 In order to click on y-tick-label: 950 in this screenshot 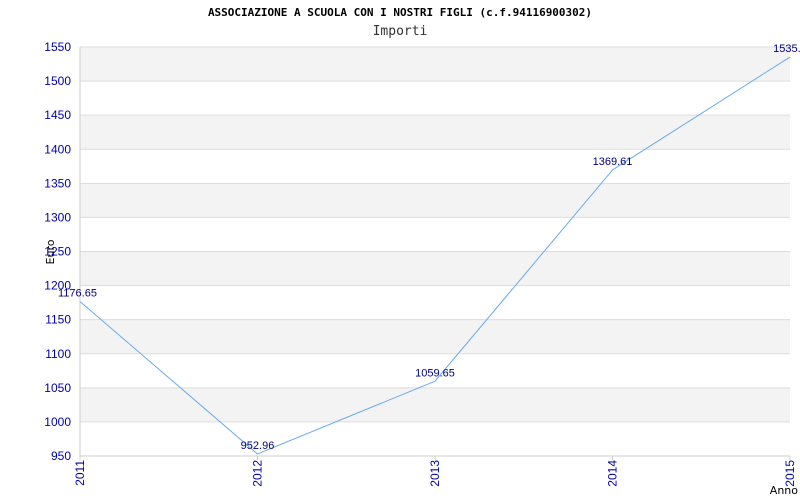, I will do `click(61, 456)`.